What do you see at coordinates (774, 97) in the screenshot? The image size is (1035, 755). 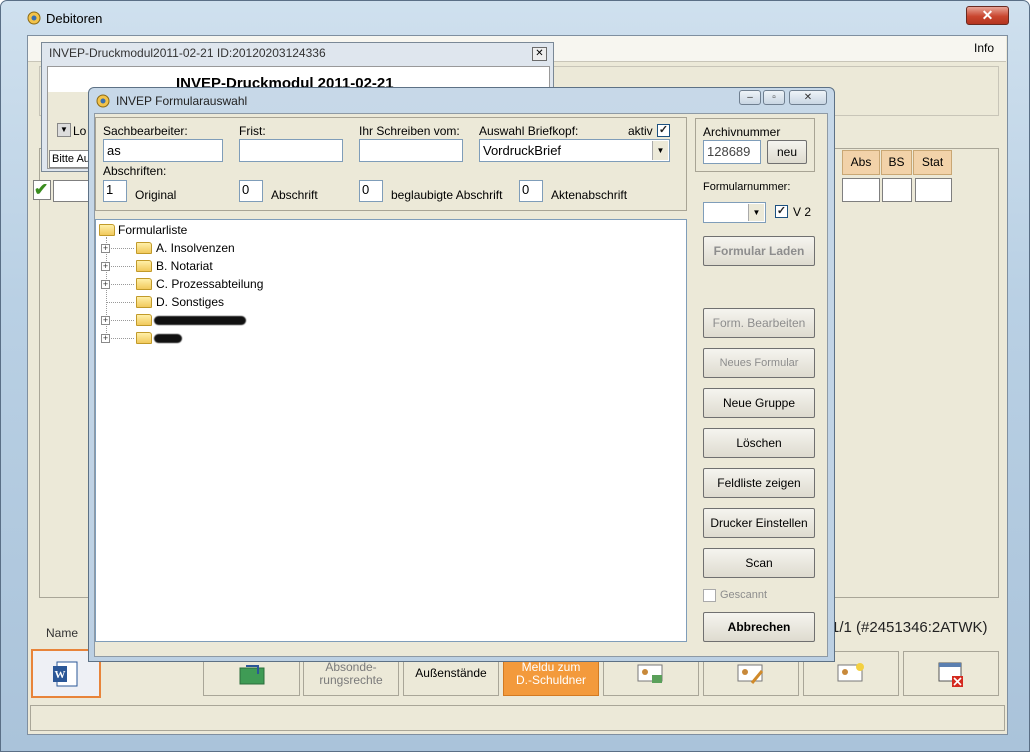 I see `maximize-button: ▫` at bounding box center [774, 97].